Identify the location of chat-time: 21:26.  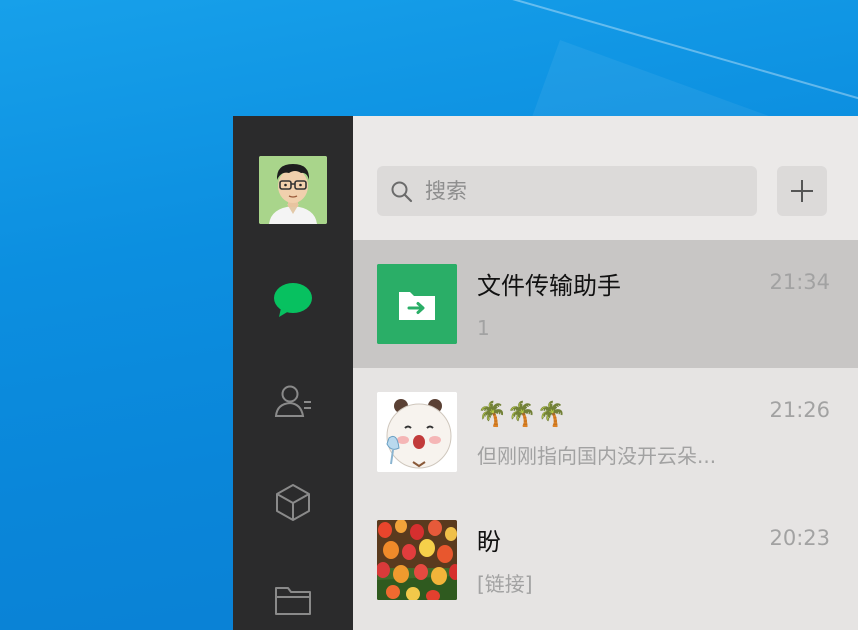
(799, 410).